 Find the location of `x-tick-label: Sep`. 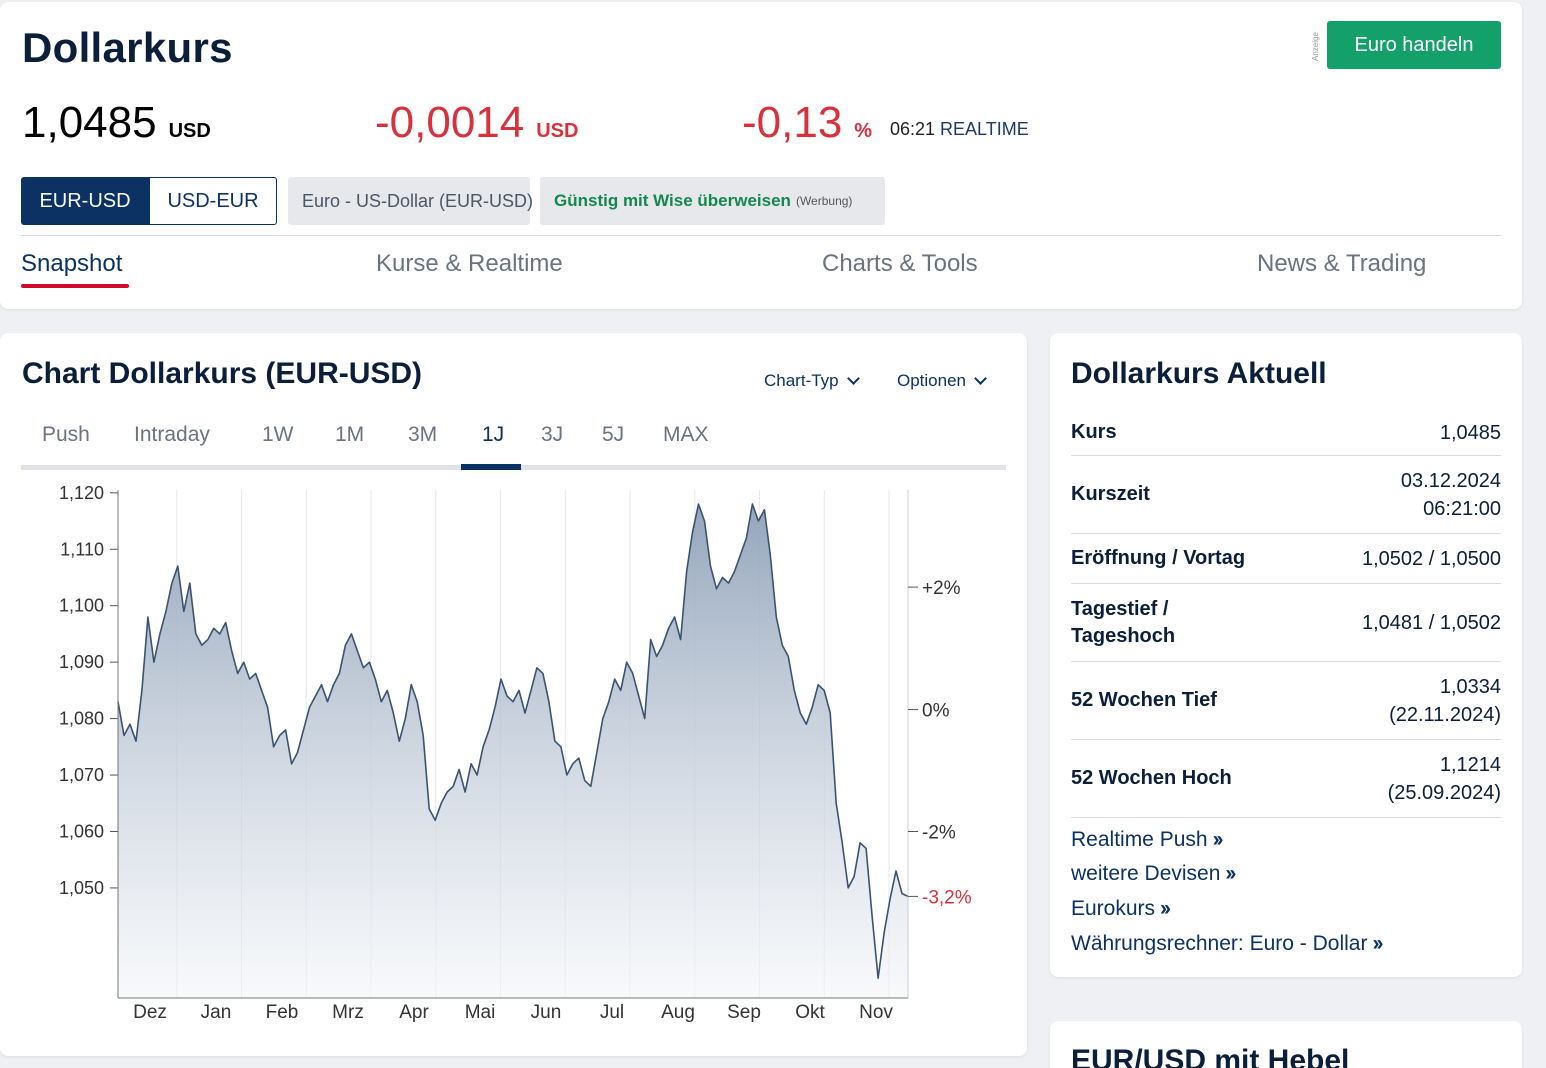

x-tick-label: Sep is located at coordinates (744, 1012).